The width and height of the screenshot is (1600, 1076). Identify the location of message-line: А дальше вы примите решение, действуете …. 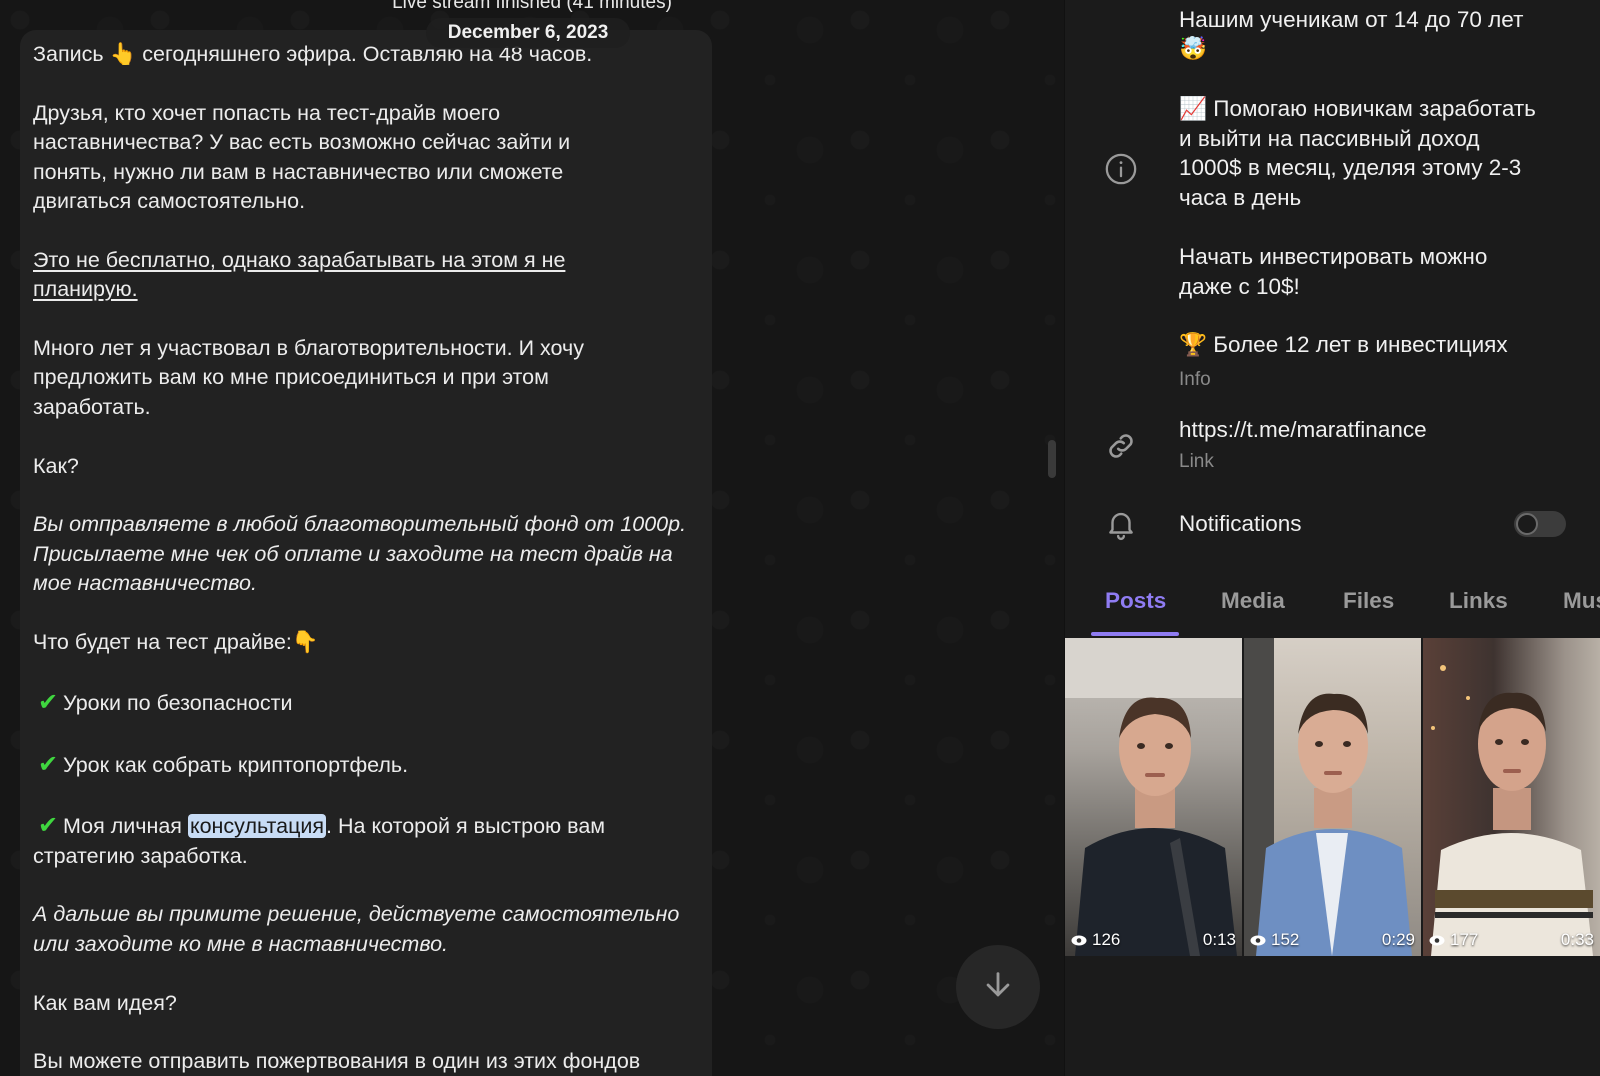
(356, 914).